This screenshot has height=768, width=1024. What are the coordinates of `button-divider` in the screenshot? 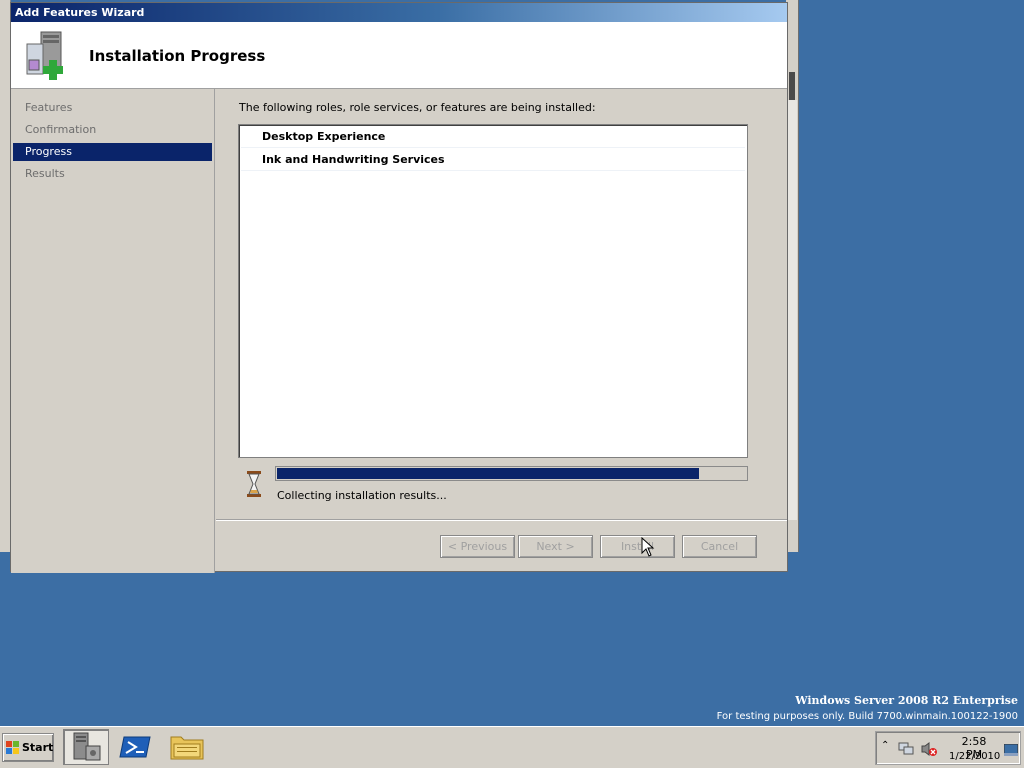 It's located at (501, 520).